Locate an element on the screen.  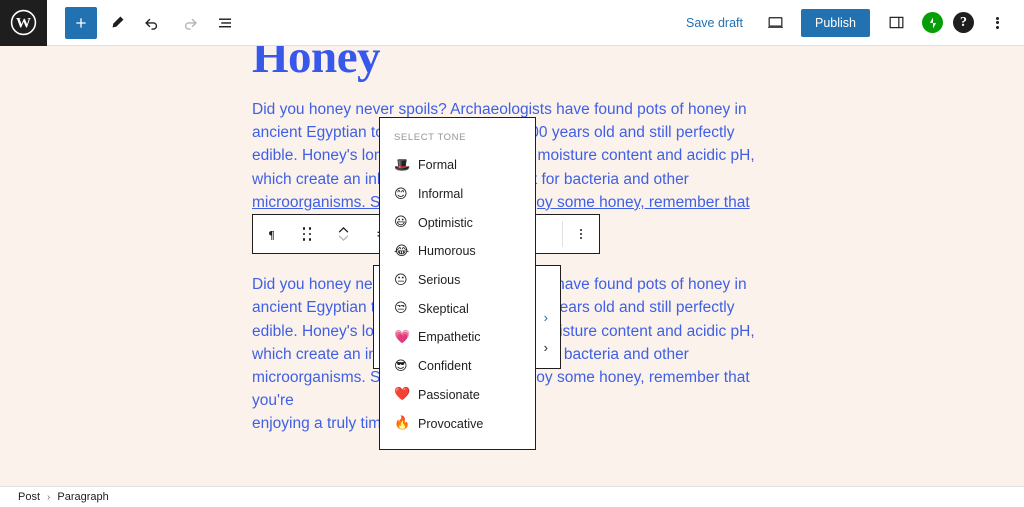
move-up-down-icon is located at coordinates (343, 234).